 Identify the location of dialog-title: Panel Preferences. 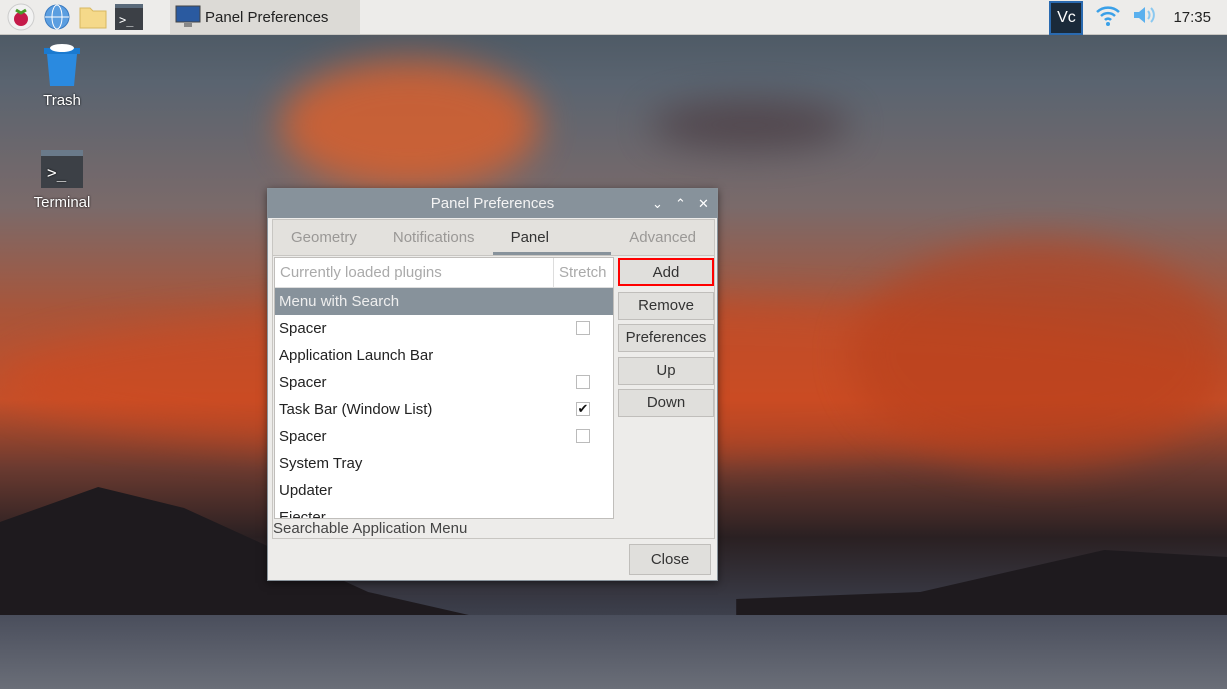
(492, 203).